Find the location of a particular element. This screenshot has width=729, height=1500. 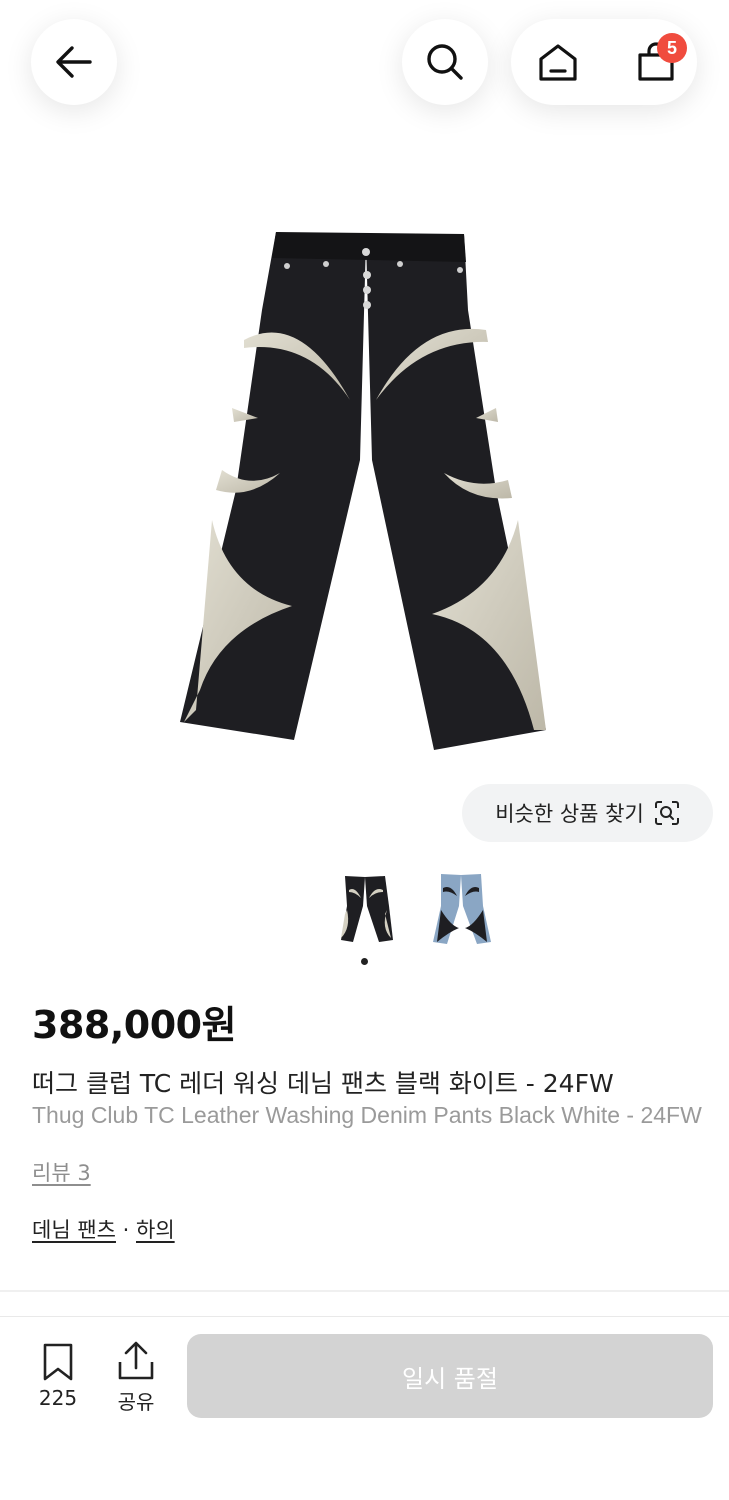

bookmark-icon is located at coordinates (58, 1362).